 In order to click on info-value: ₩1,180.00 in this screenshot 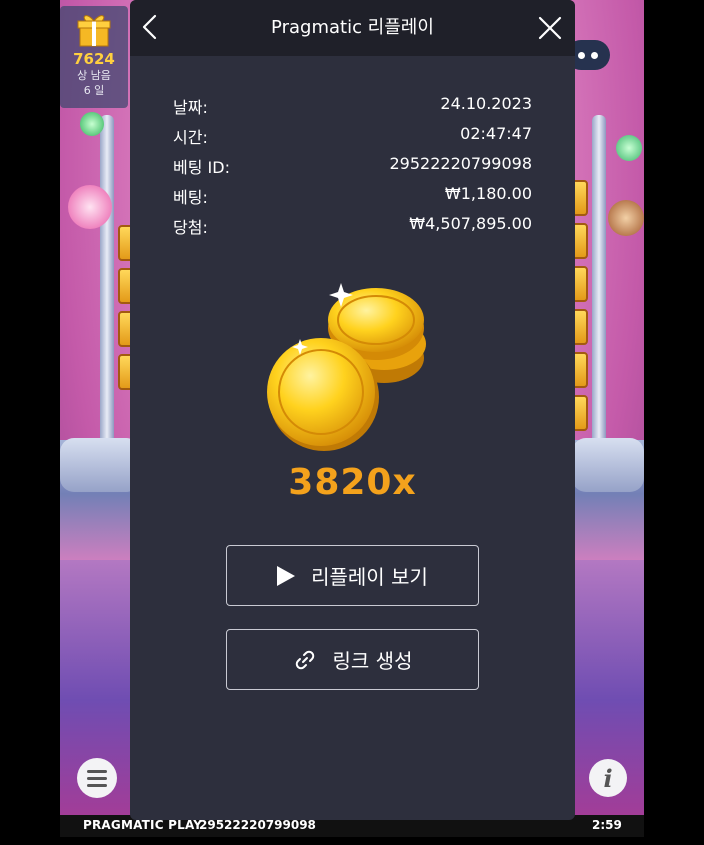, I will do `click(488, 193)`.